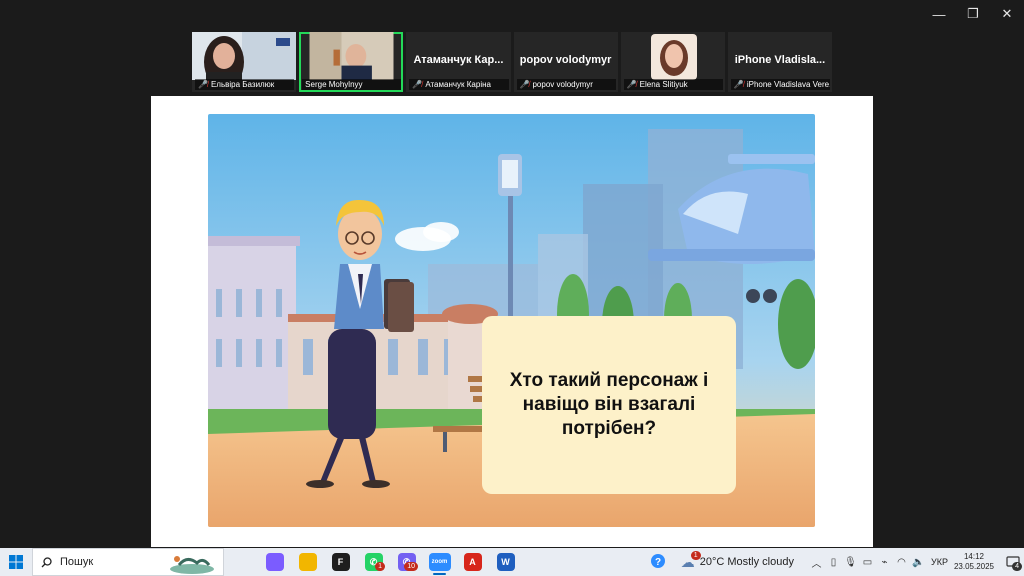 This screenshot has height=576, width=1024. I want to click on windows-logo-icon, so click(16, 562).